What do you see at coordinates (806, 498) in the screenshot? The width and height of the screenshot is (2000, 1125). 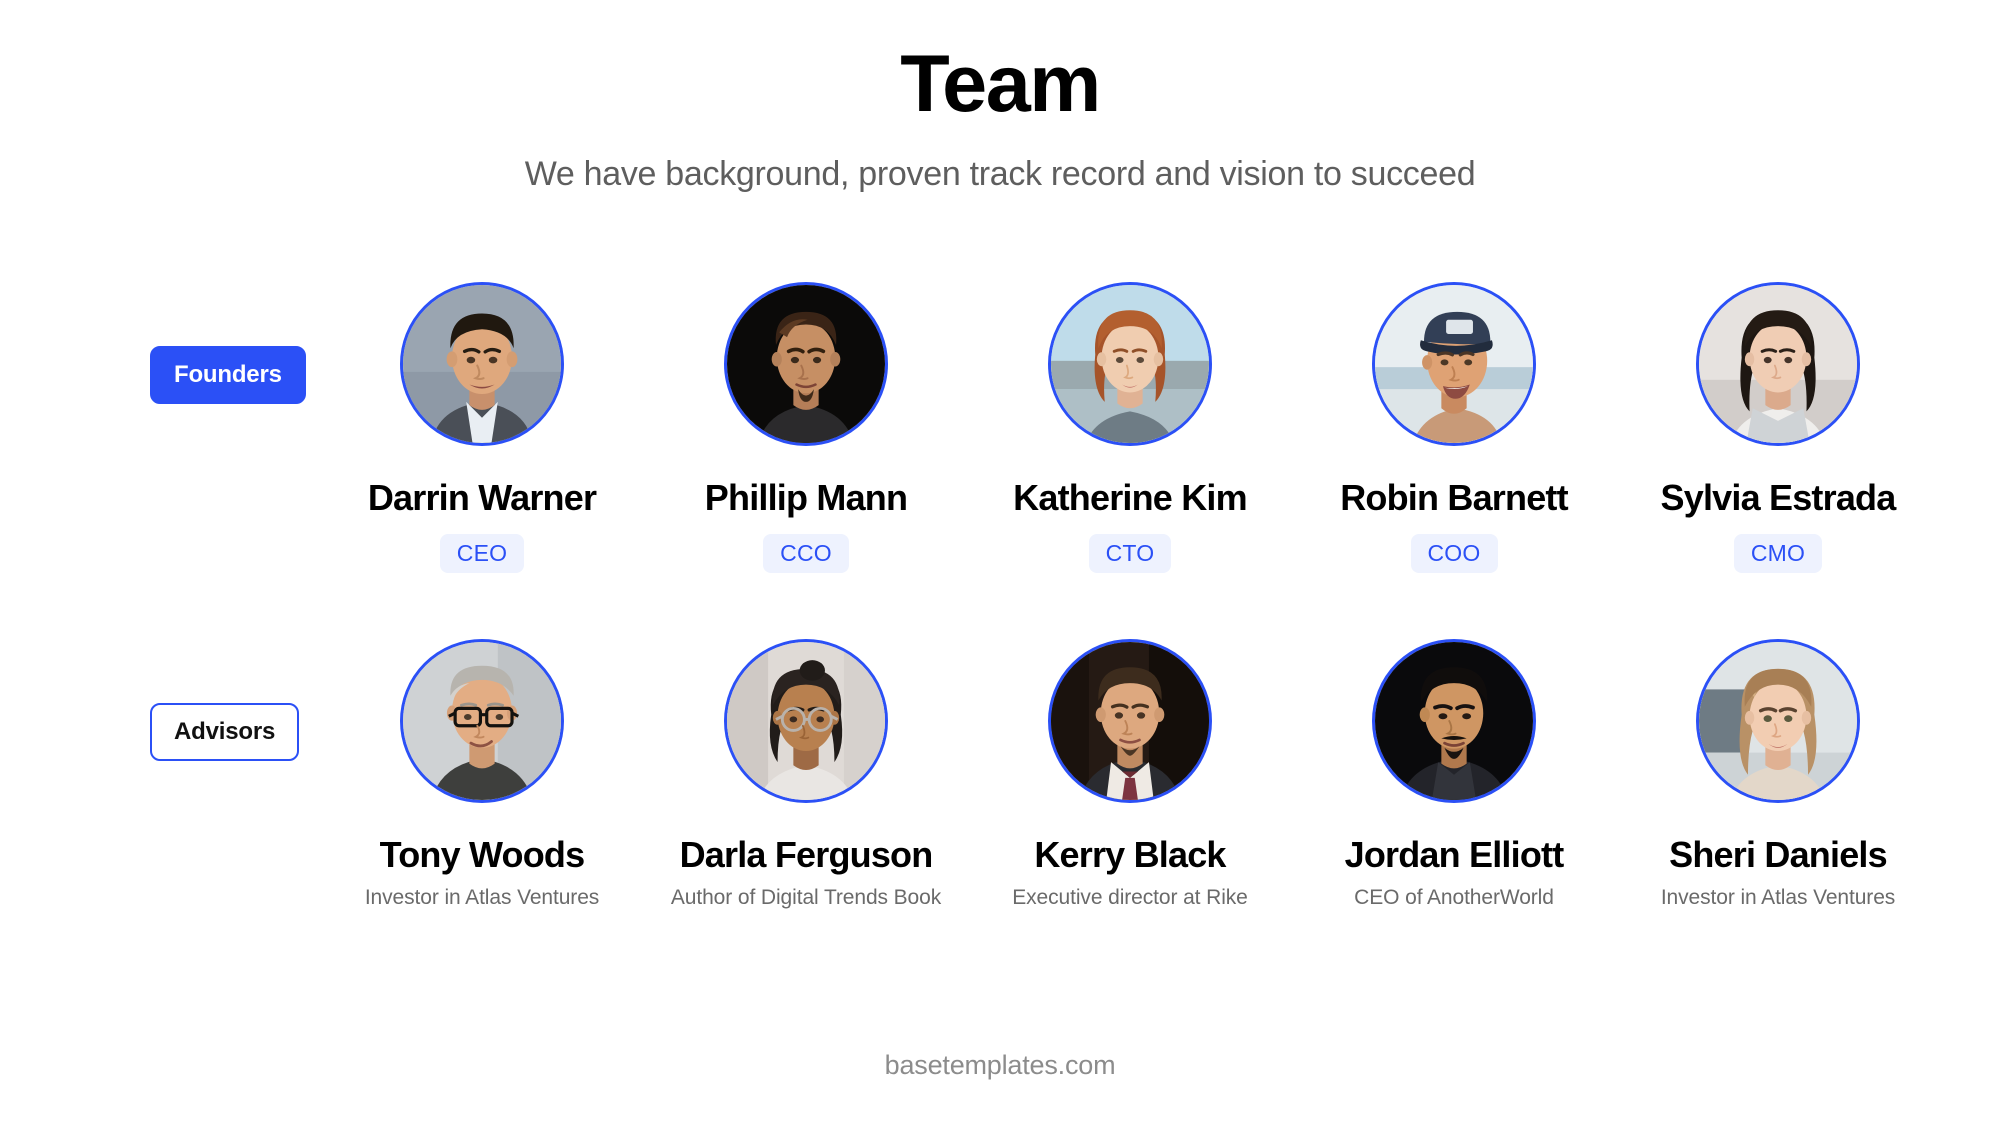 I see `person-name: Phillip Mann` at bounding box center [806, 498].